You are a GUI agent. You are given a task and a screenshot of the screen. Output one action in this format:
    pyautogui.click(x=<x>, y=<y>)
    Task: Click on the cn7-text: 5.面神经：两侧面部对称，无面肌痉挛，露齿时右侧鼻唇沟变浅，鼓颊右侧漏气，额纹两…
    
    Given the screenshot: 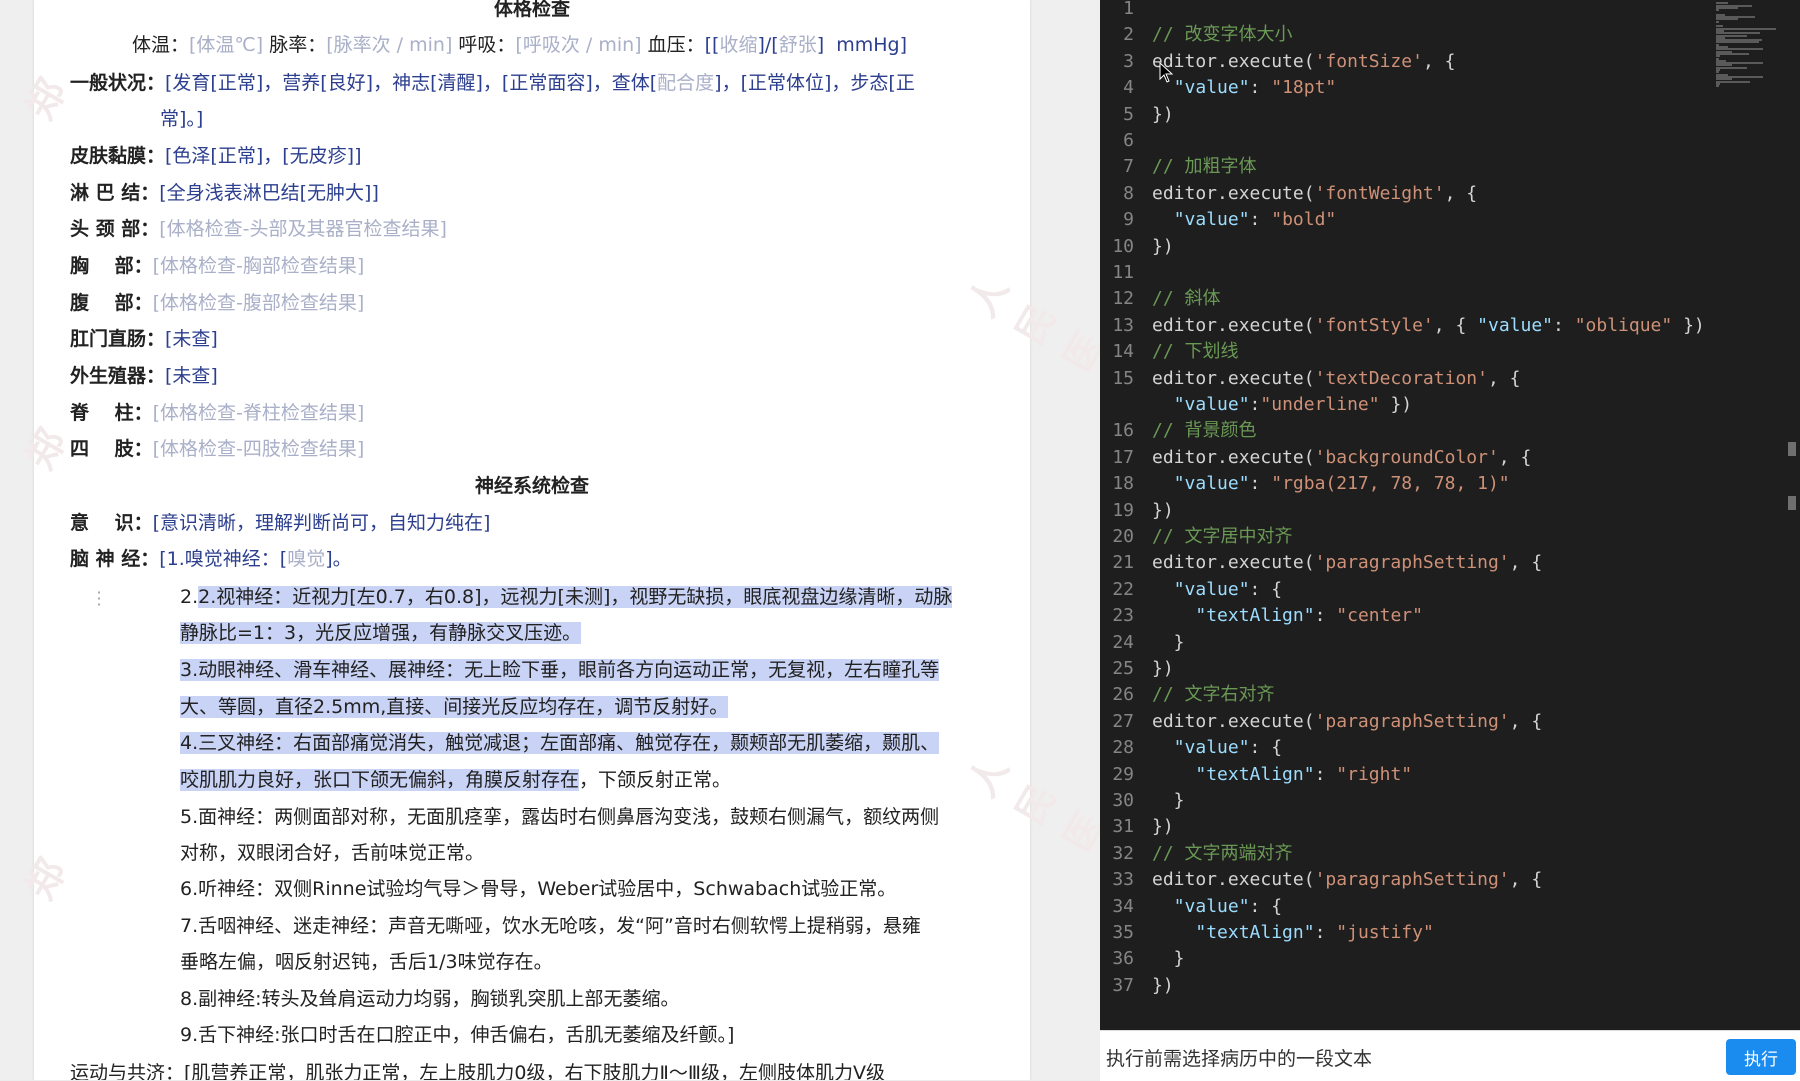 What is the action you would take?
    pyautogui.click(x=559, y=817)
    